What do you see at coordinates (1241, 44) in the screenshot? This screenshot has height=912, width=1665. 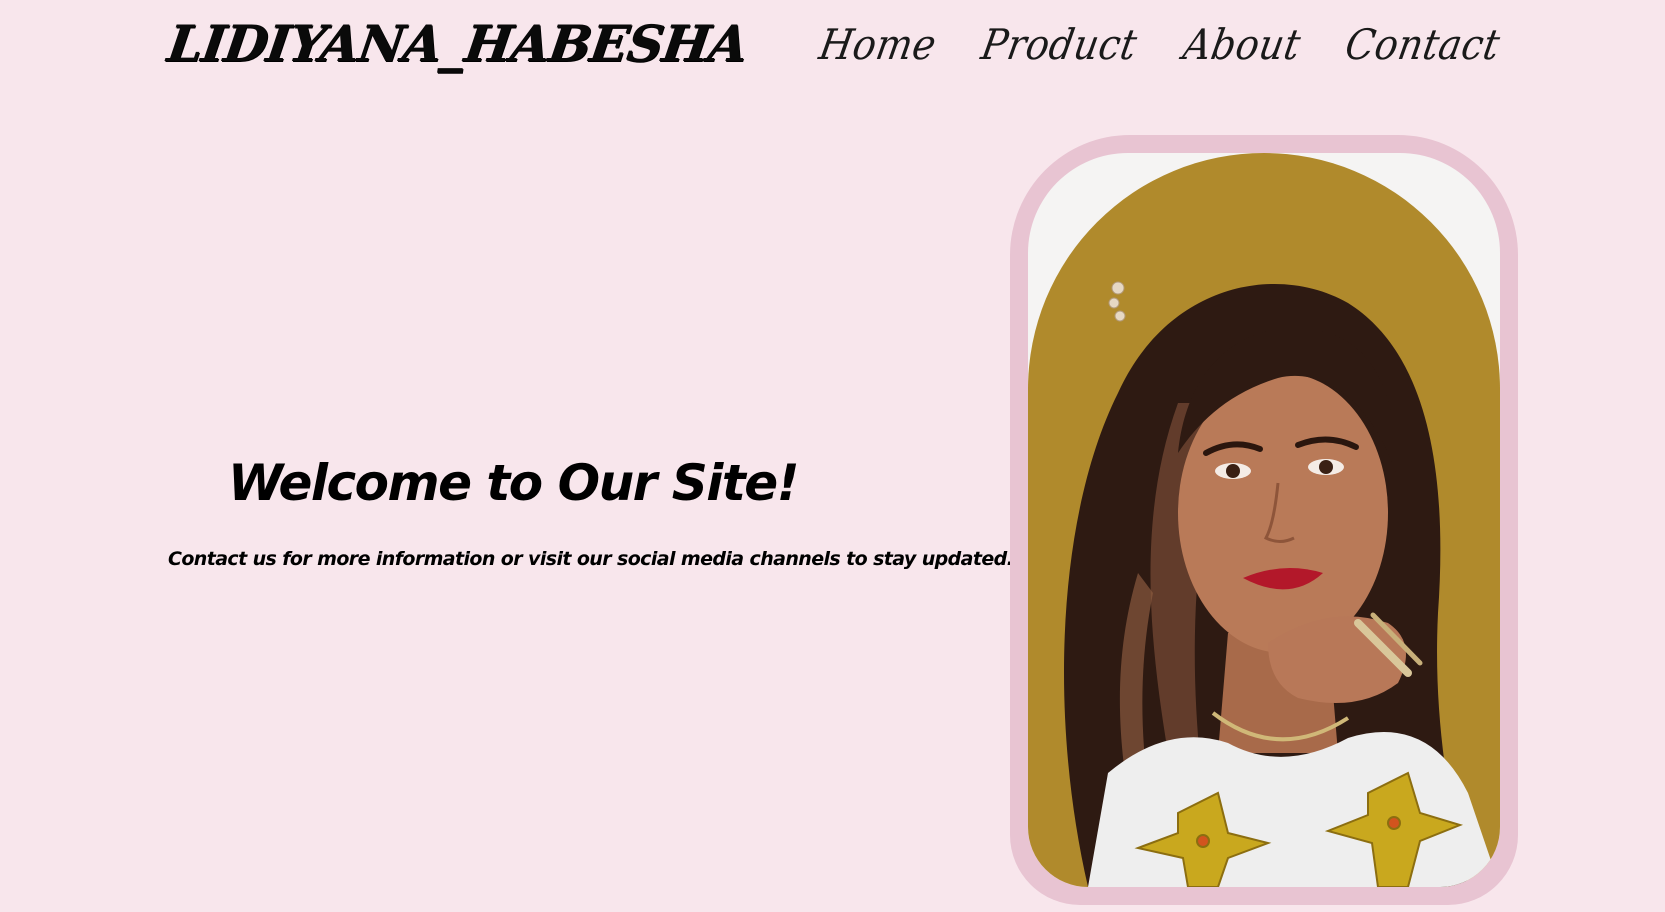 I see `nav-about-link: About` at bounding box center [1241, 44].